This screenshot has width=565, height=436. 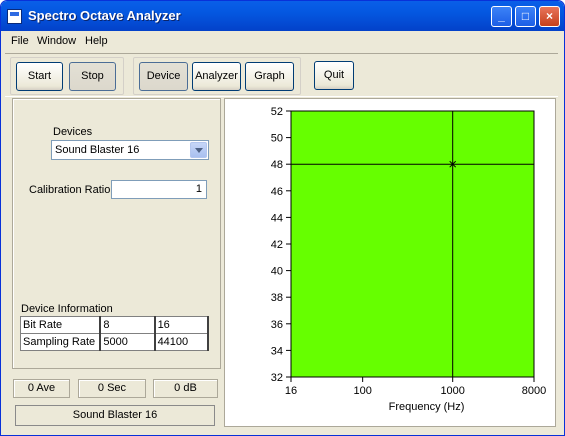 I want to click on stop-button: Stop, so click(x=92, y=76).